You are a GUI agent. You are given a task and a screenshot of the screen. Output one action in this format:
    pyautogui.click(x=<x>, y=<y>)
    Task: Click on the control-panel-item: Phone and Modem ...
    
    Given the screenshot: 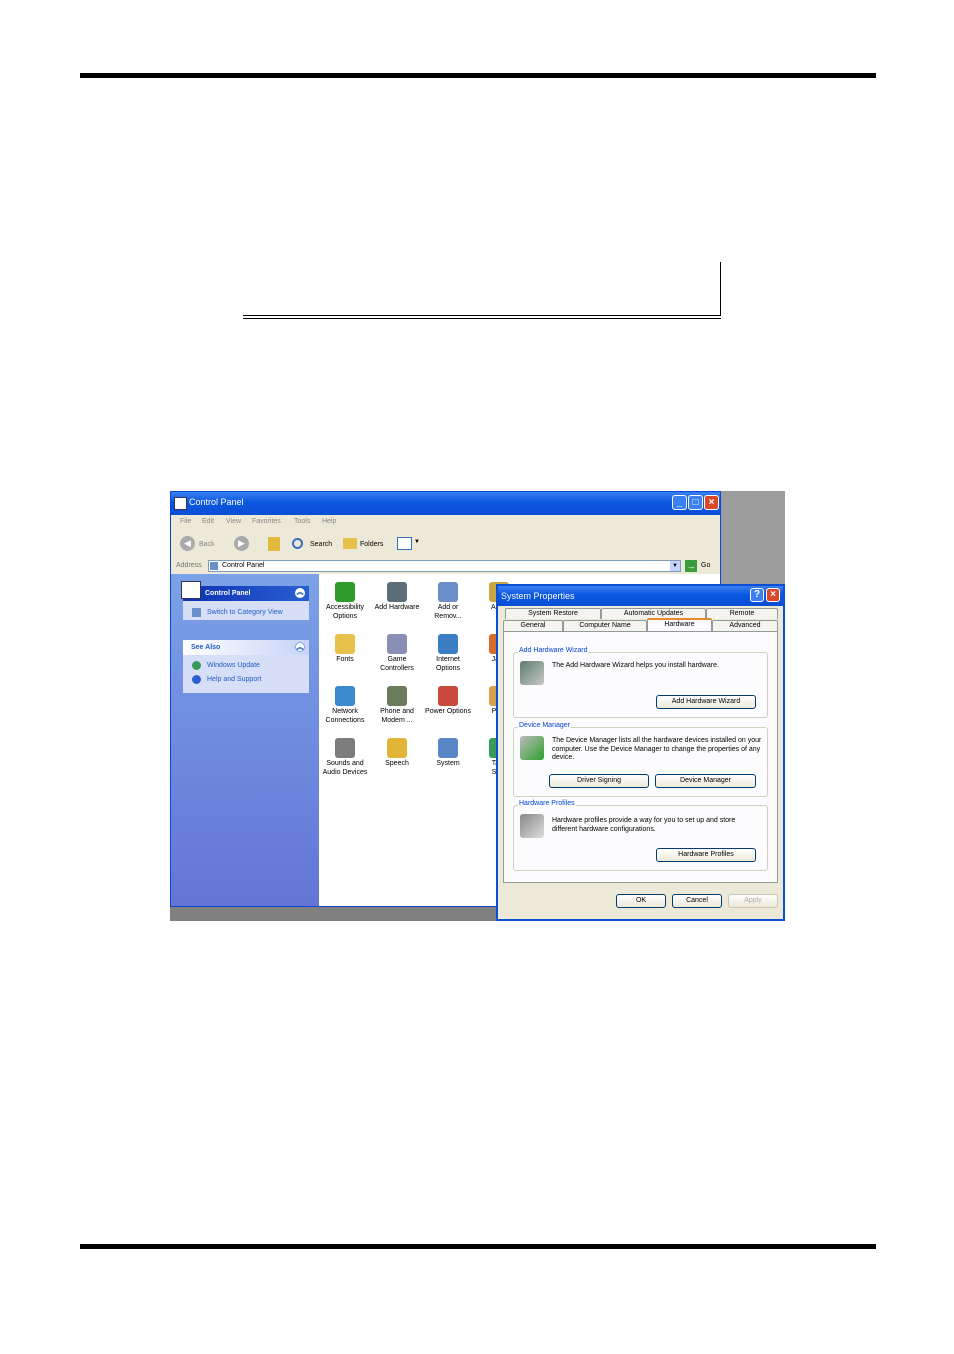 What is the action you would take?
    pyautogui.click(x=397, y=705)
    